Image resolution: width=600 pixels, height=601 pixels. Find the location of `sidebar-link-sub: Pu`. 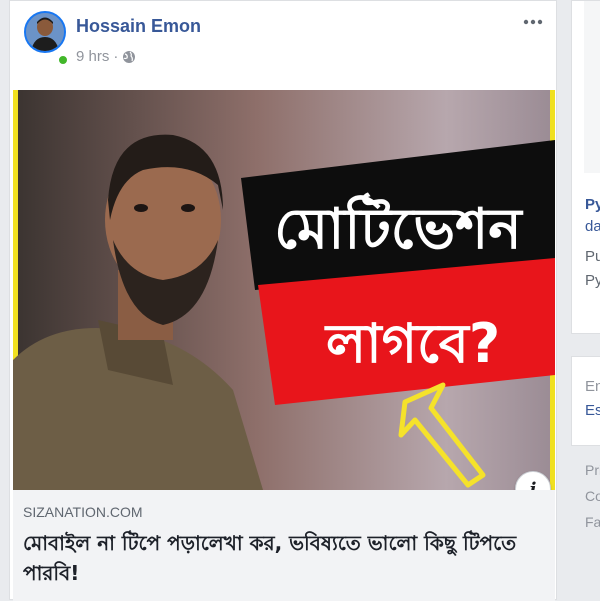

sidebar-link-sub: Pu is located at coordinates (592, 256).